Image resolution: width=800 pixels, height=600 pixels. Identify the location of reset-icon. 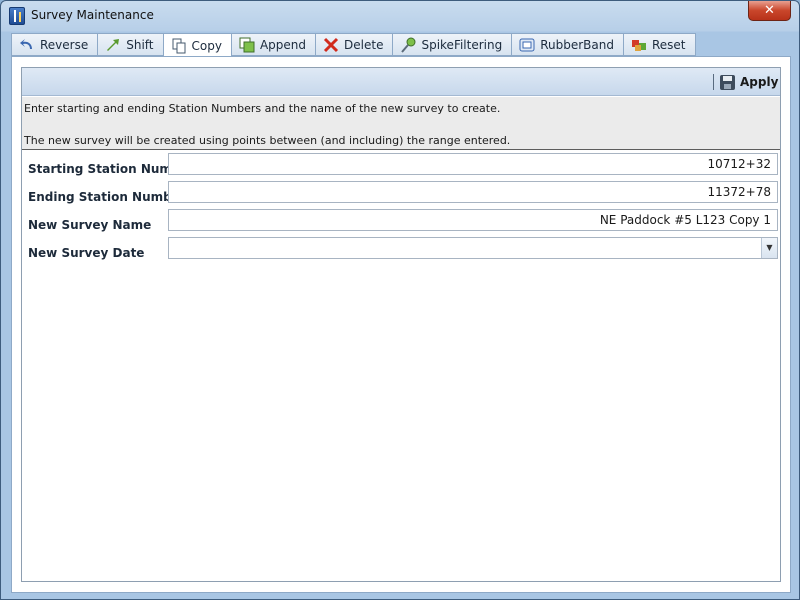
(639, 45).